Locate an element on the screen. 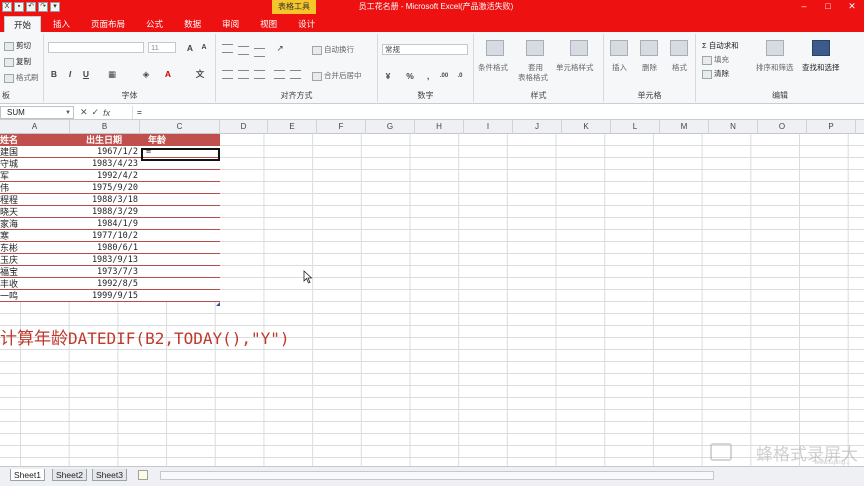 The width and height of the screenshot is (864, 486). increase-indent-icon is located at coordinates (295, 74).